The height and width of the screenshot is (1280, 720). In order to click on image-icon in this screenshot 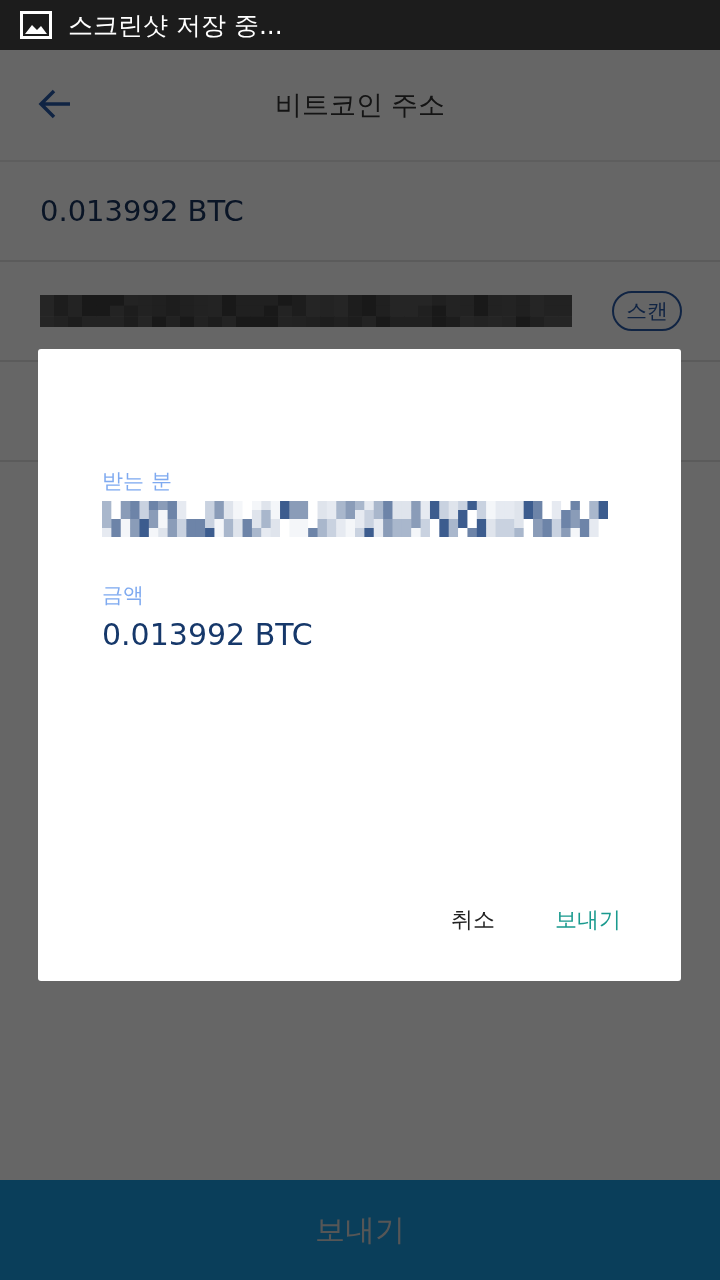, I will do `click(36, 25)`.